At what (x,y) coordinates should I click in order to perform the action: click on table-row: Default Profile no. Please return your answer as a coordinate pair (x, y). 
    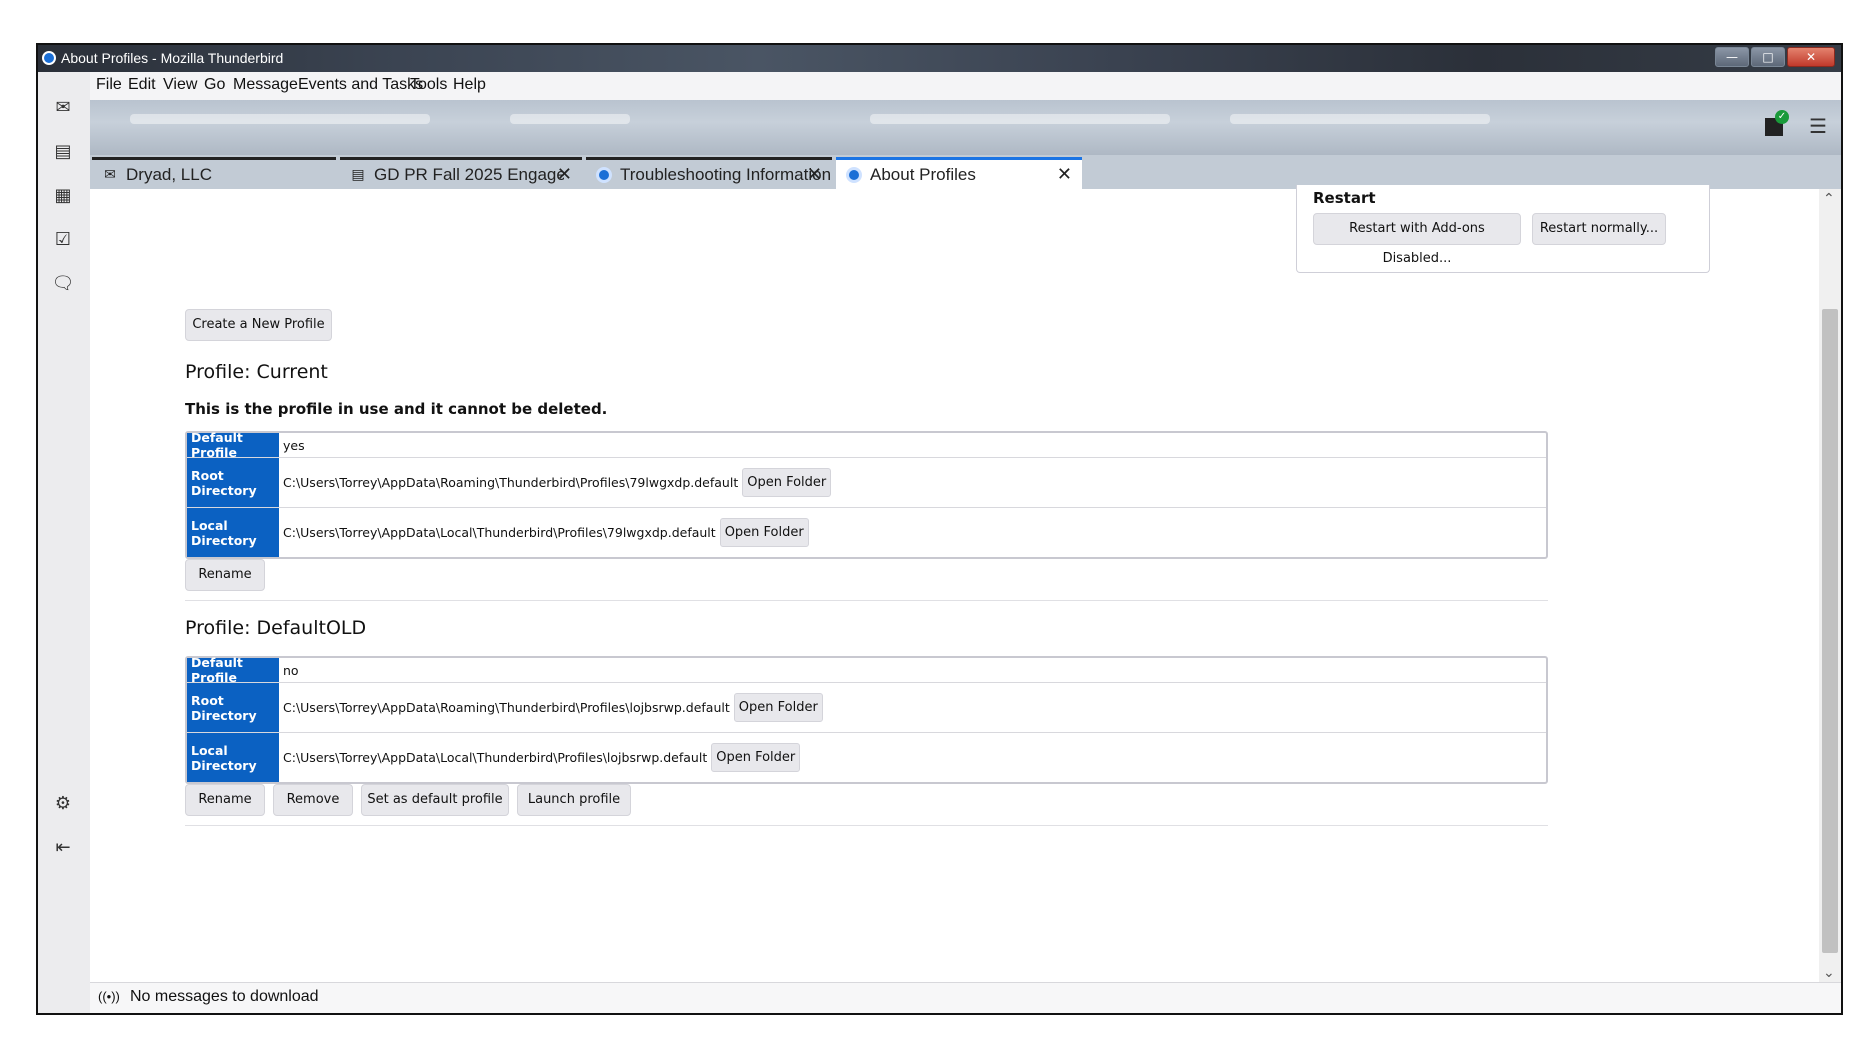
    Looking at the image, I should click on (866, 670).